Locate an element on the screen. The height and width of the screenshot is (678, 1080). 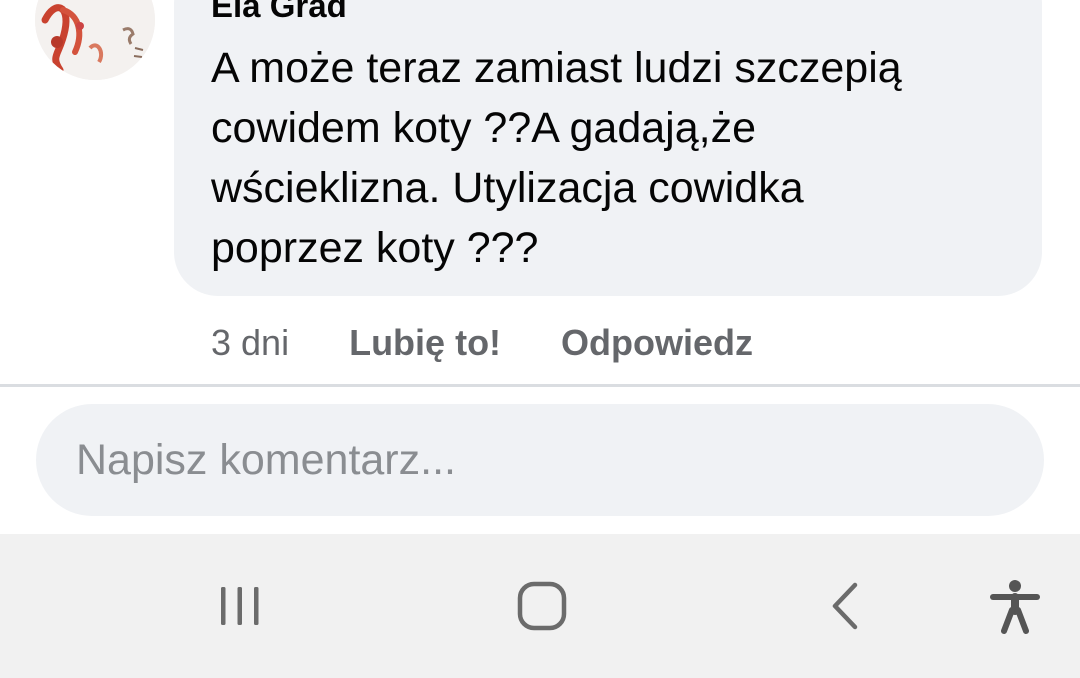
accessibility-icon is located at coordinates (1015, 607).